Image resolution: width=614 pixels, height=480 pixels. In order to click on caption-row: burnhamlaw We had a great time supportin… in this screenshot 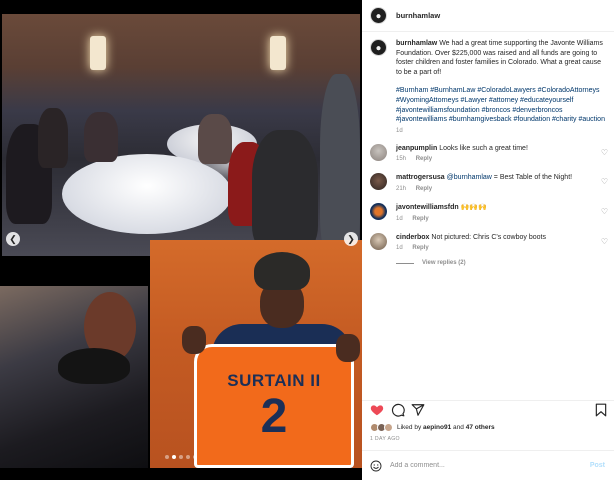, I will do `click(488, 83)`.